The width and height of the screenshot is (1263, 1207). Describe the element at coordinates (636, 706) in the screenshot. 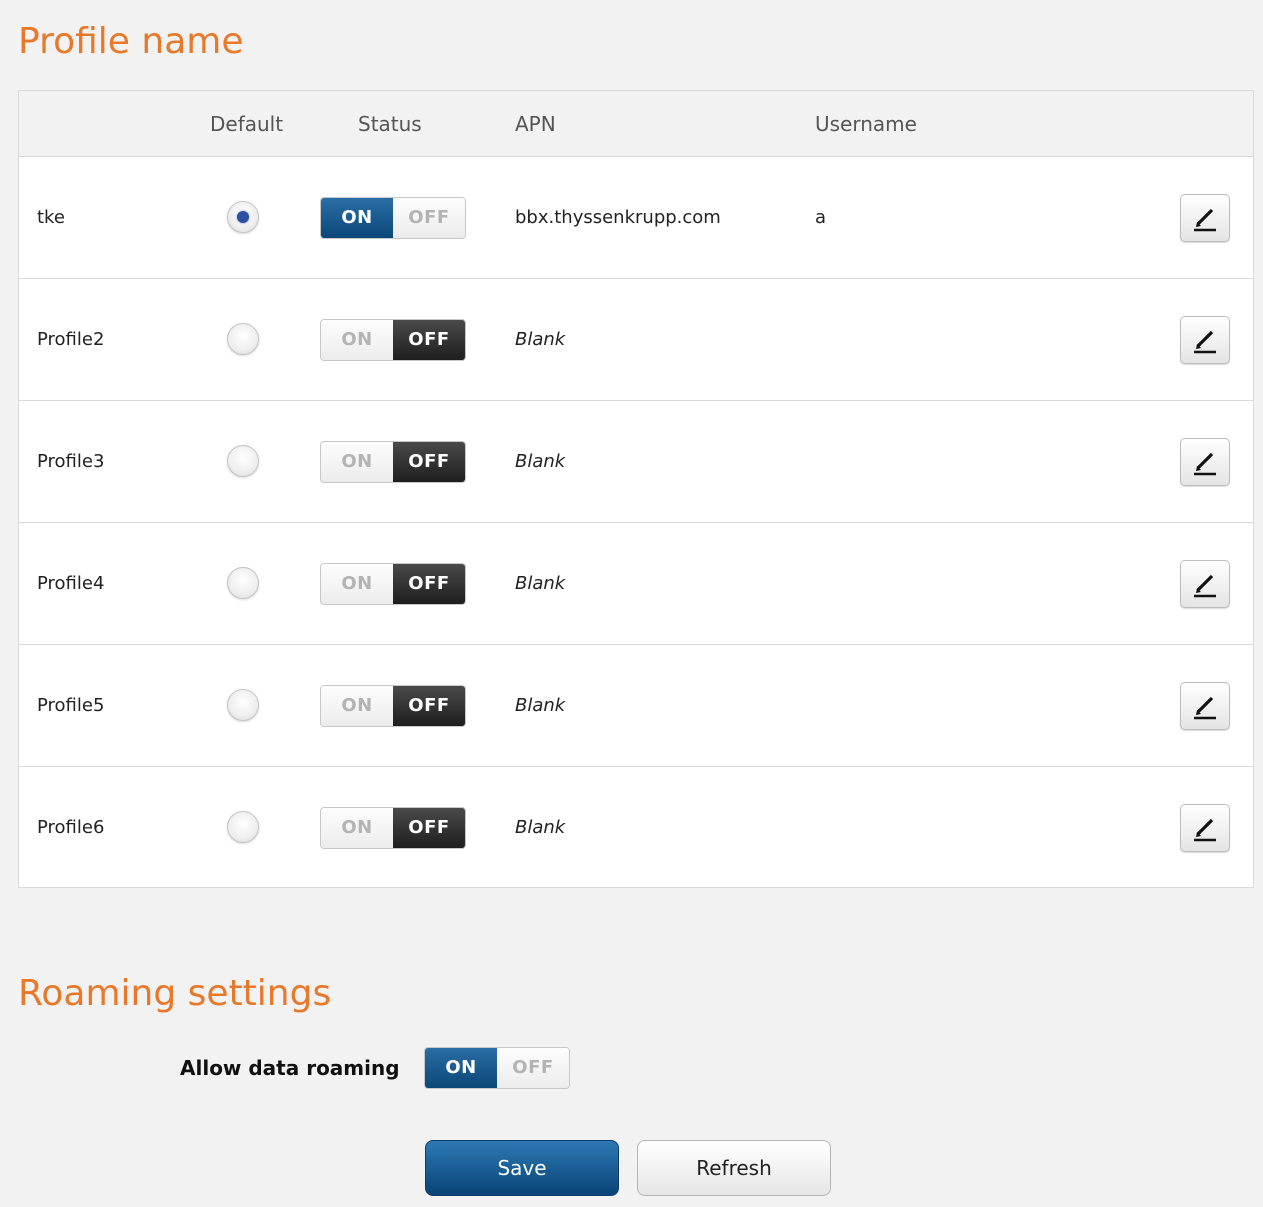

I see `table-row: Profile5 ON OFF Blank` at that location.